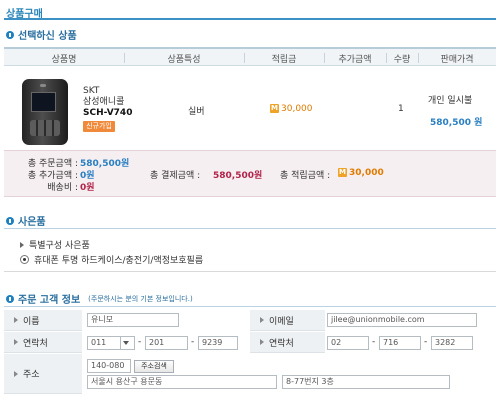 The height and width of the screenshot is (400, 500). I want to click on email-label: 이메일, so click(287, 320).